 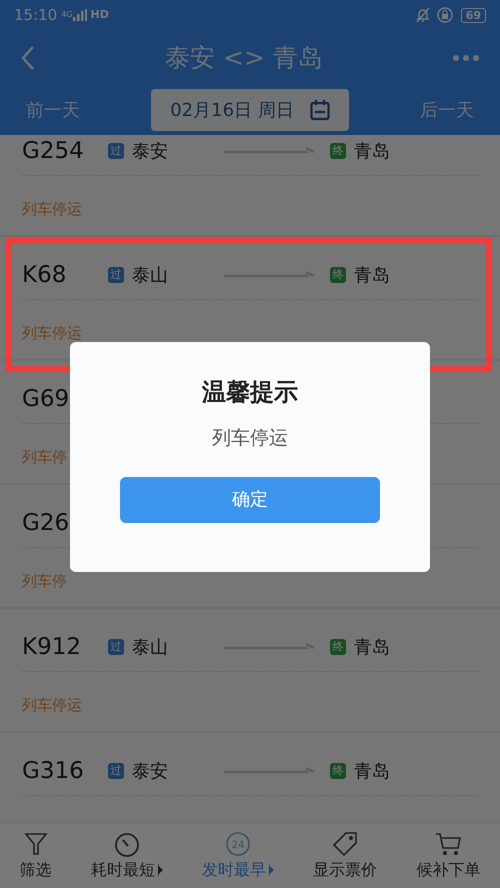 I want to click on confirm-button: 确定, so click(x=250, y=499).